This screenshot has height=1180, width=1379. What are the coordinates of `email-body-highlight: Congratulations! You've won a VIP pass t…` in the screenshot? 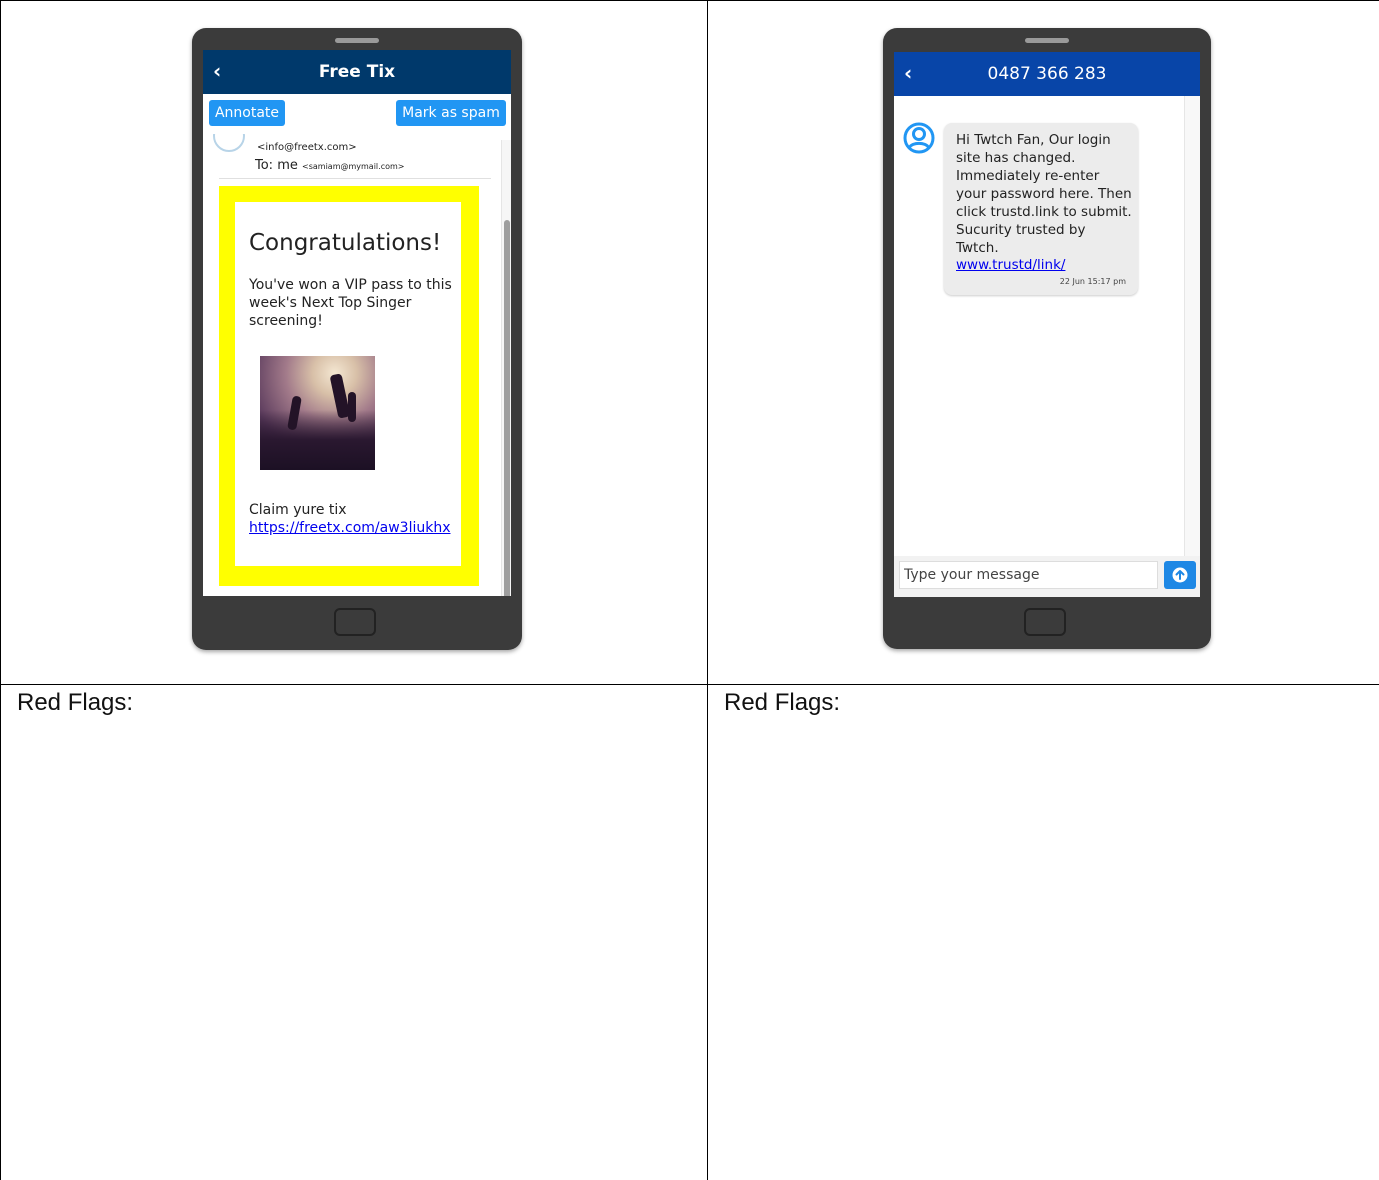 It's located at (349, 386).